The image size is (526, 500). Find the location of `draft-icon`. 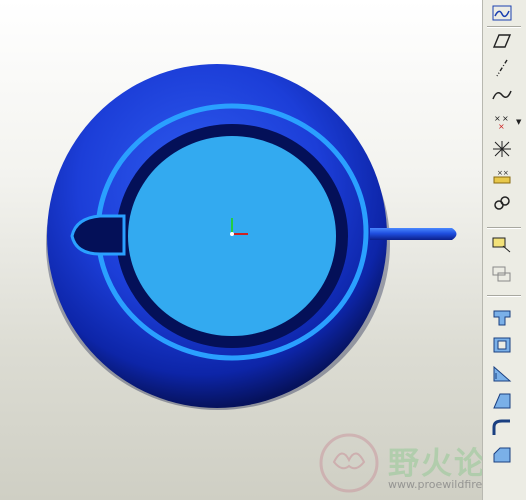

draft-icon is located at coordinates (502, 401).